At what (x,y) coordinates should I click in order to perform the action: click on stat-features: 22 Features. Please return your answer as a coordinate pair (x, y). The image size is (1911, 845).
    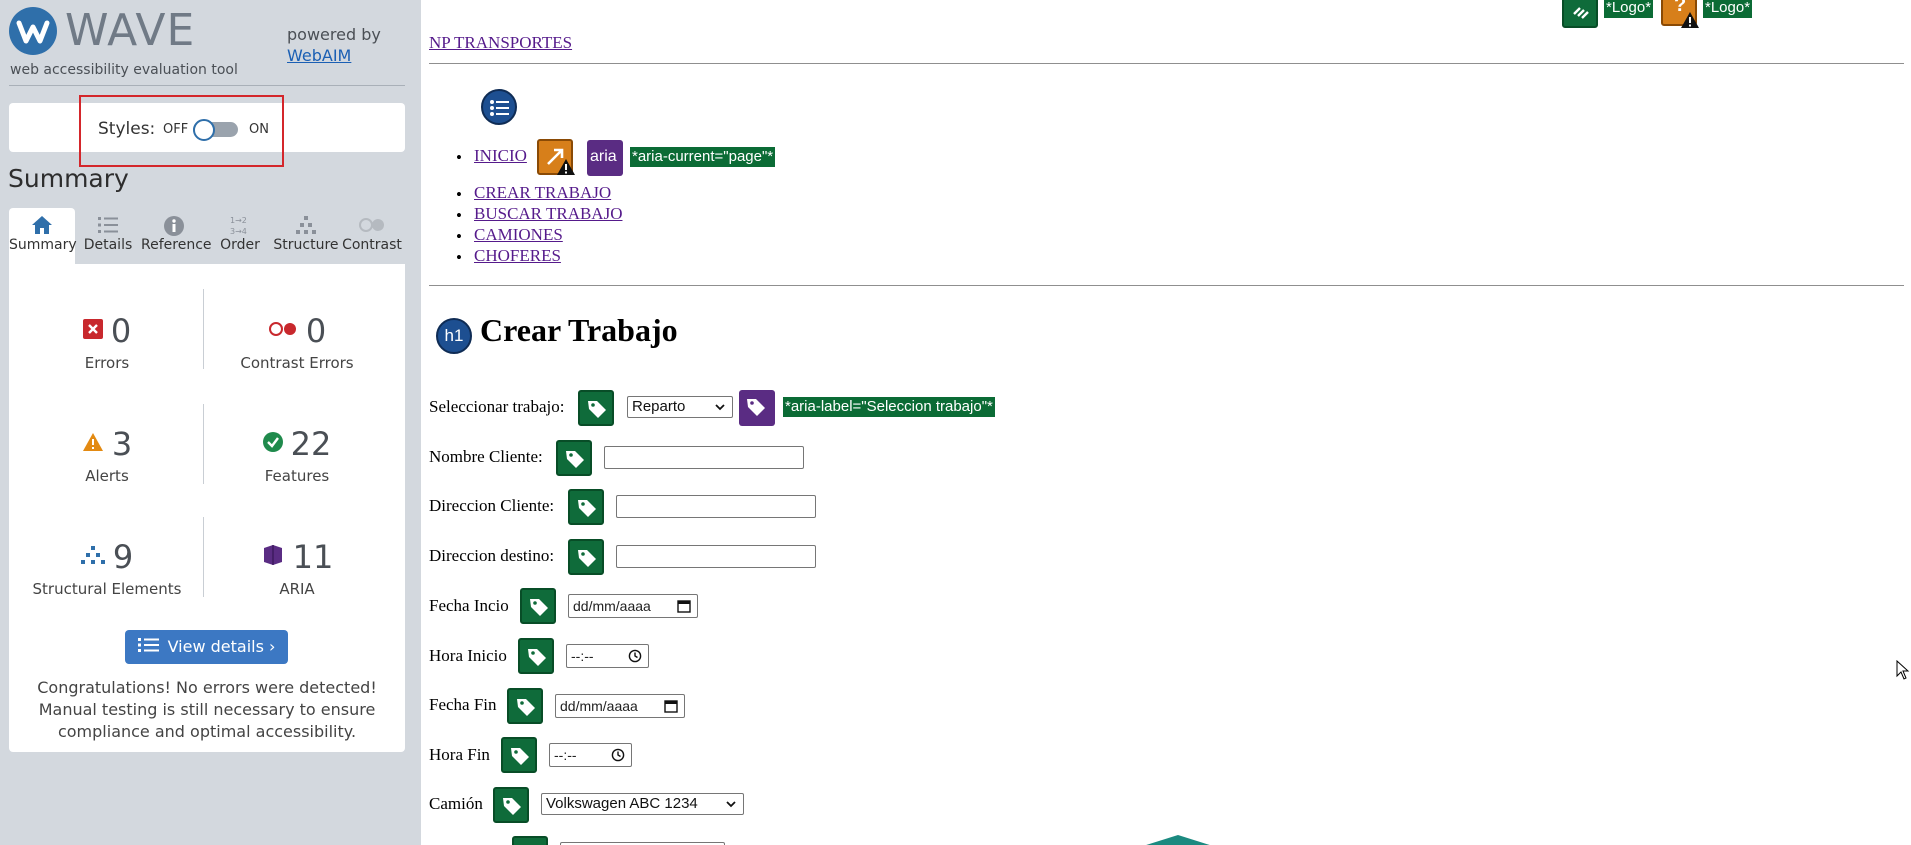
    Looking at the image, I should click on (297, 455).